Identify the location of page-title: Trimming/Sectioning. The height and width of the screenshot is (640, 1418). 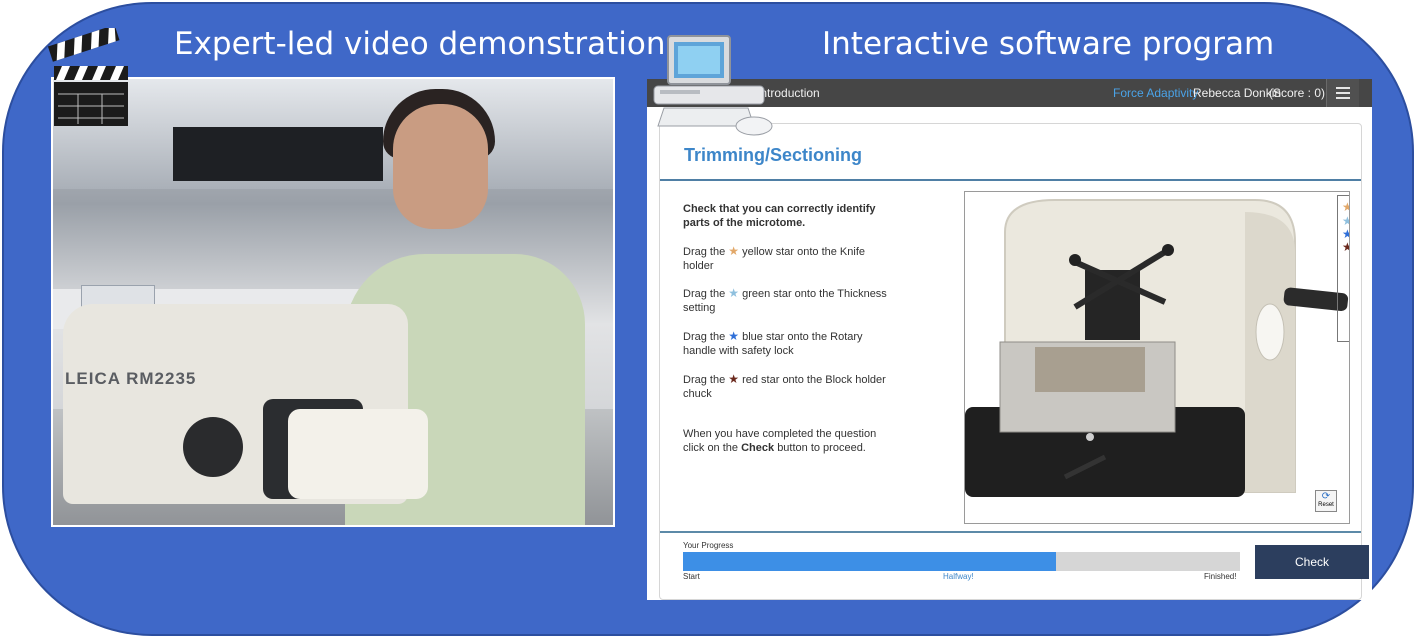
(773, 155).